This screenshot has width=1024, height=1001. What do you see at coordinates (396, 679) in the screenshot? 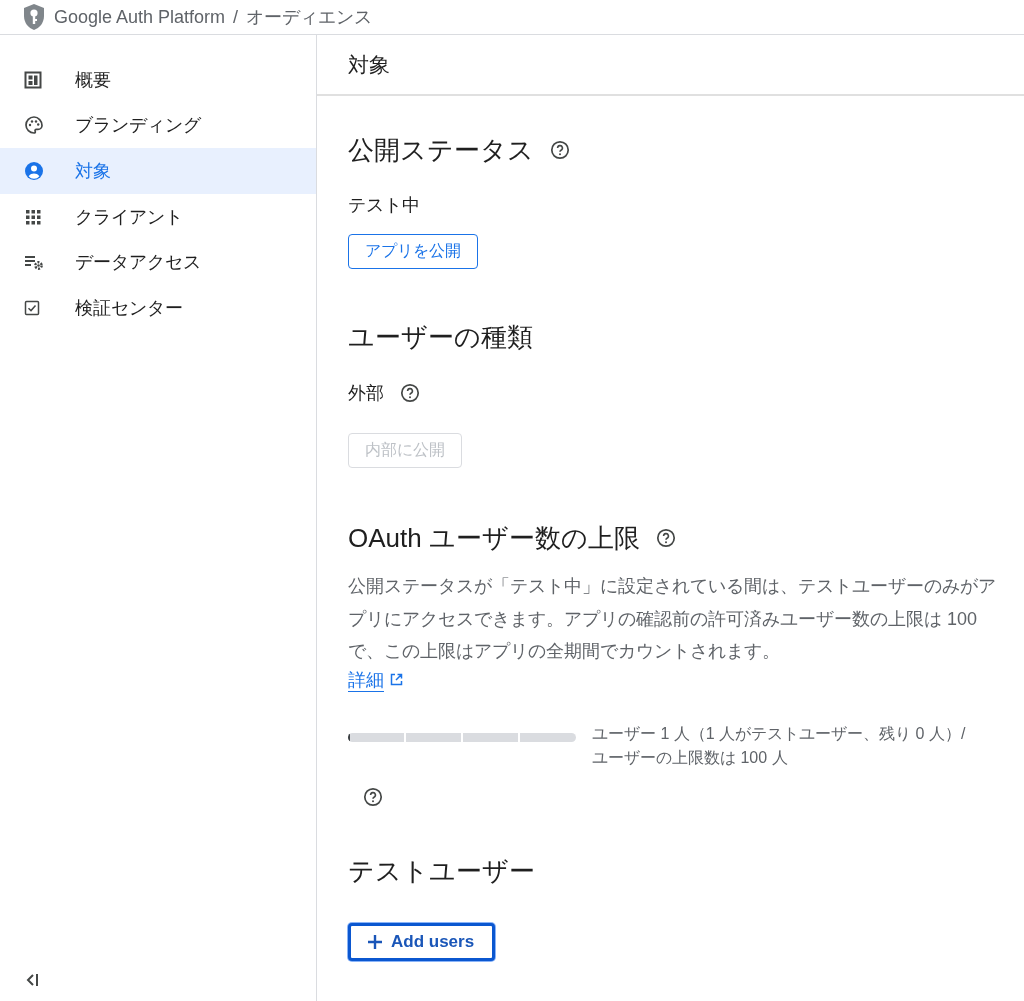
I see `external-link-icon` at bounding box center [396, 679].